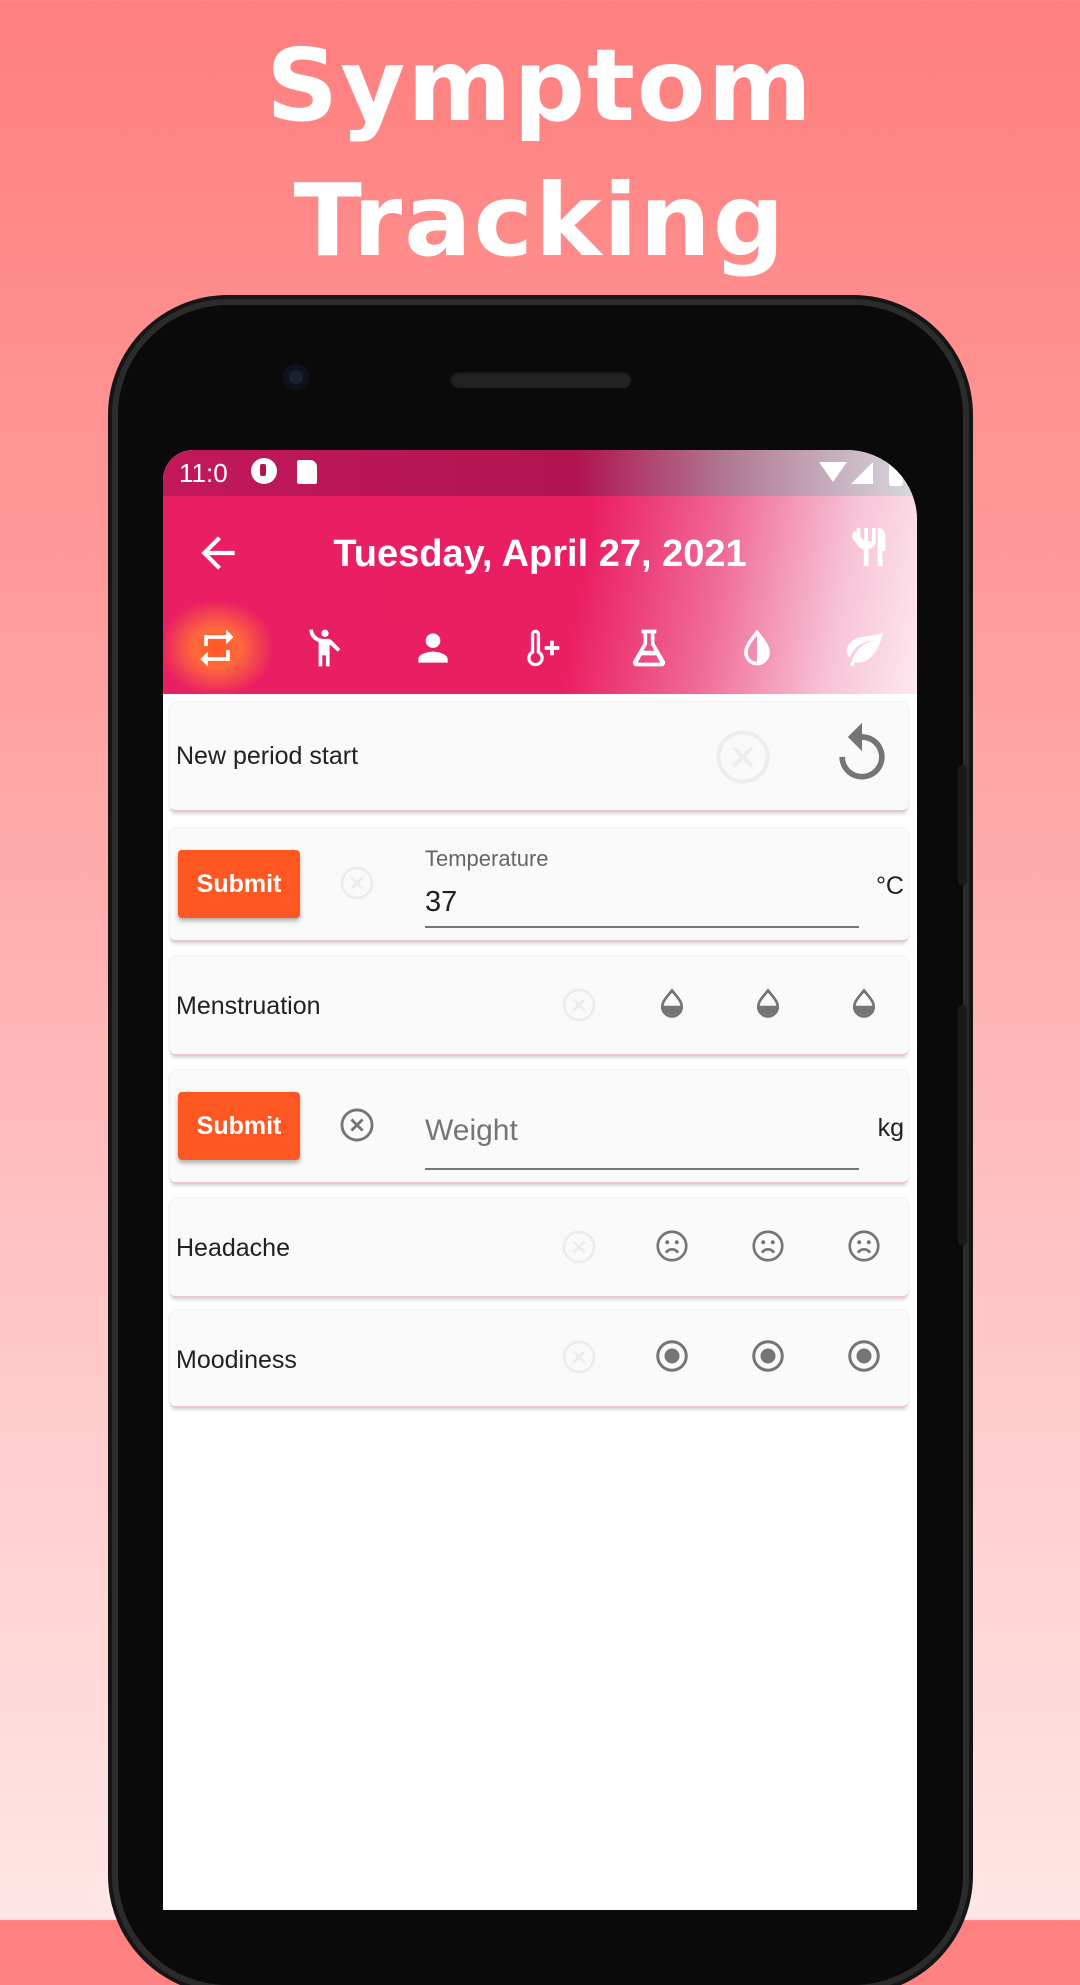 This screenshot has height=1985, width=1080. I want to click on tab-profile, so click(433, 648).